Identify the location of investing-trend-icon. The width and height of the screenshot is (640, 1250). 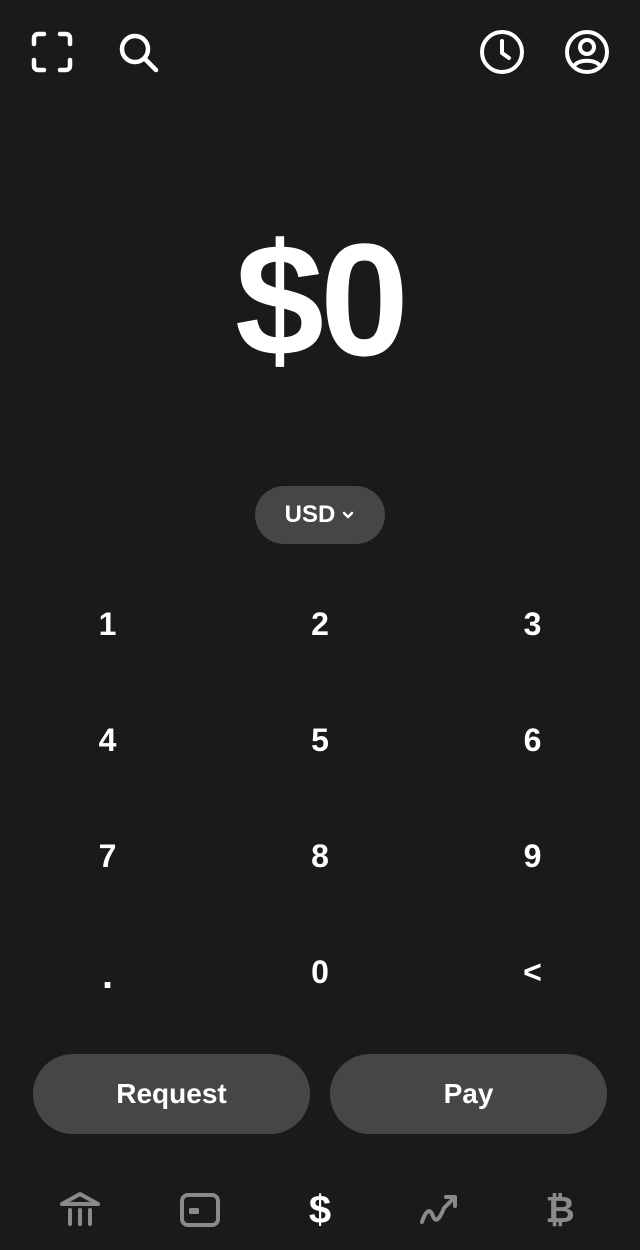
(438, 1209).